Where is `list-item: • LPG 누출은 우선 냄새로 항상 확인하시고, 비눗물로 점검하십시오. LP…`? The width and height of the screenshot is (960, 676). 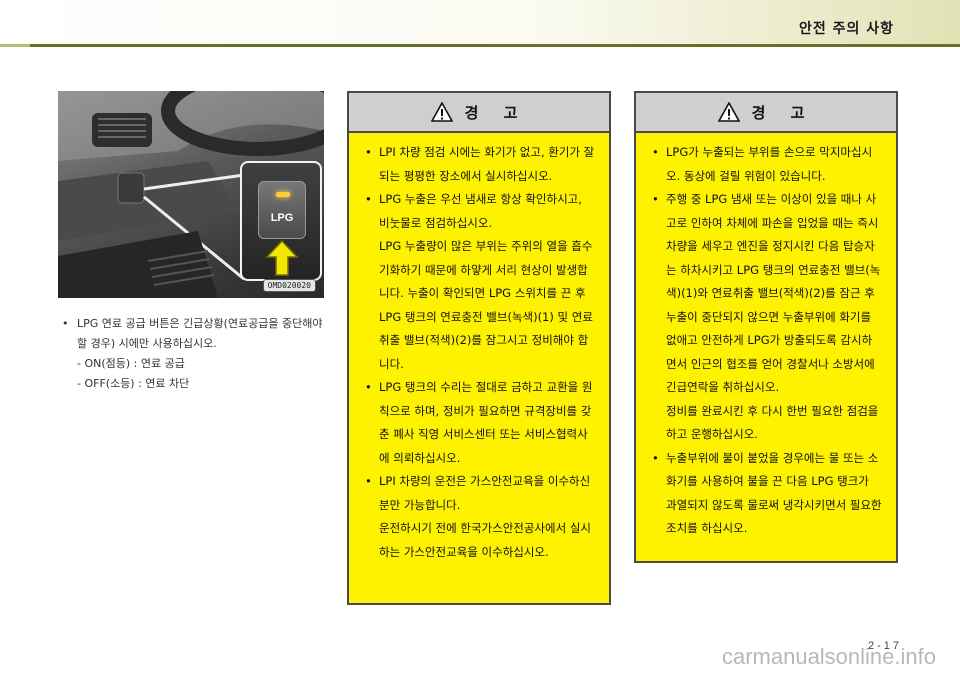 list-item: • LPG 누출은 우선 냄새로 항상 확인하시고, 비눗물로 점검하십시오. LP… is located at coordinates (479, 281).